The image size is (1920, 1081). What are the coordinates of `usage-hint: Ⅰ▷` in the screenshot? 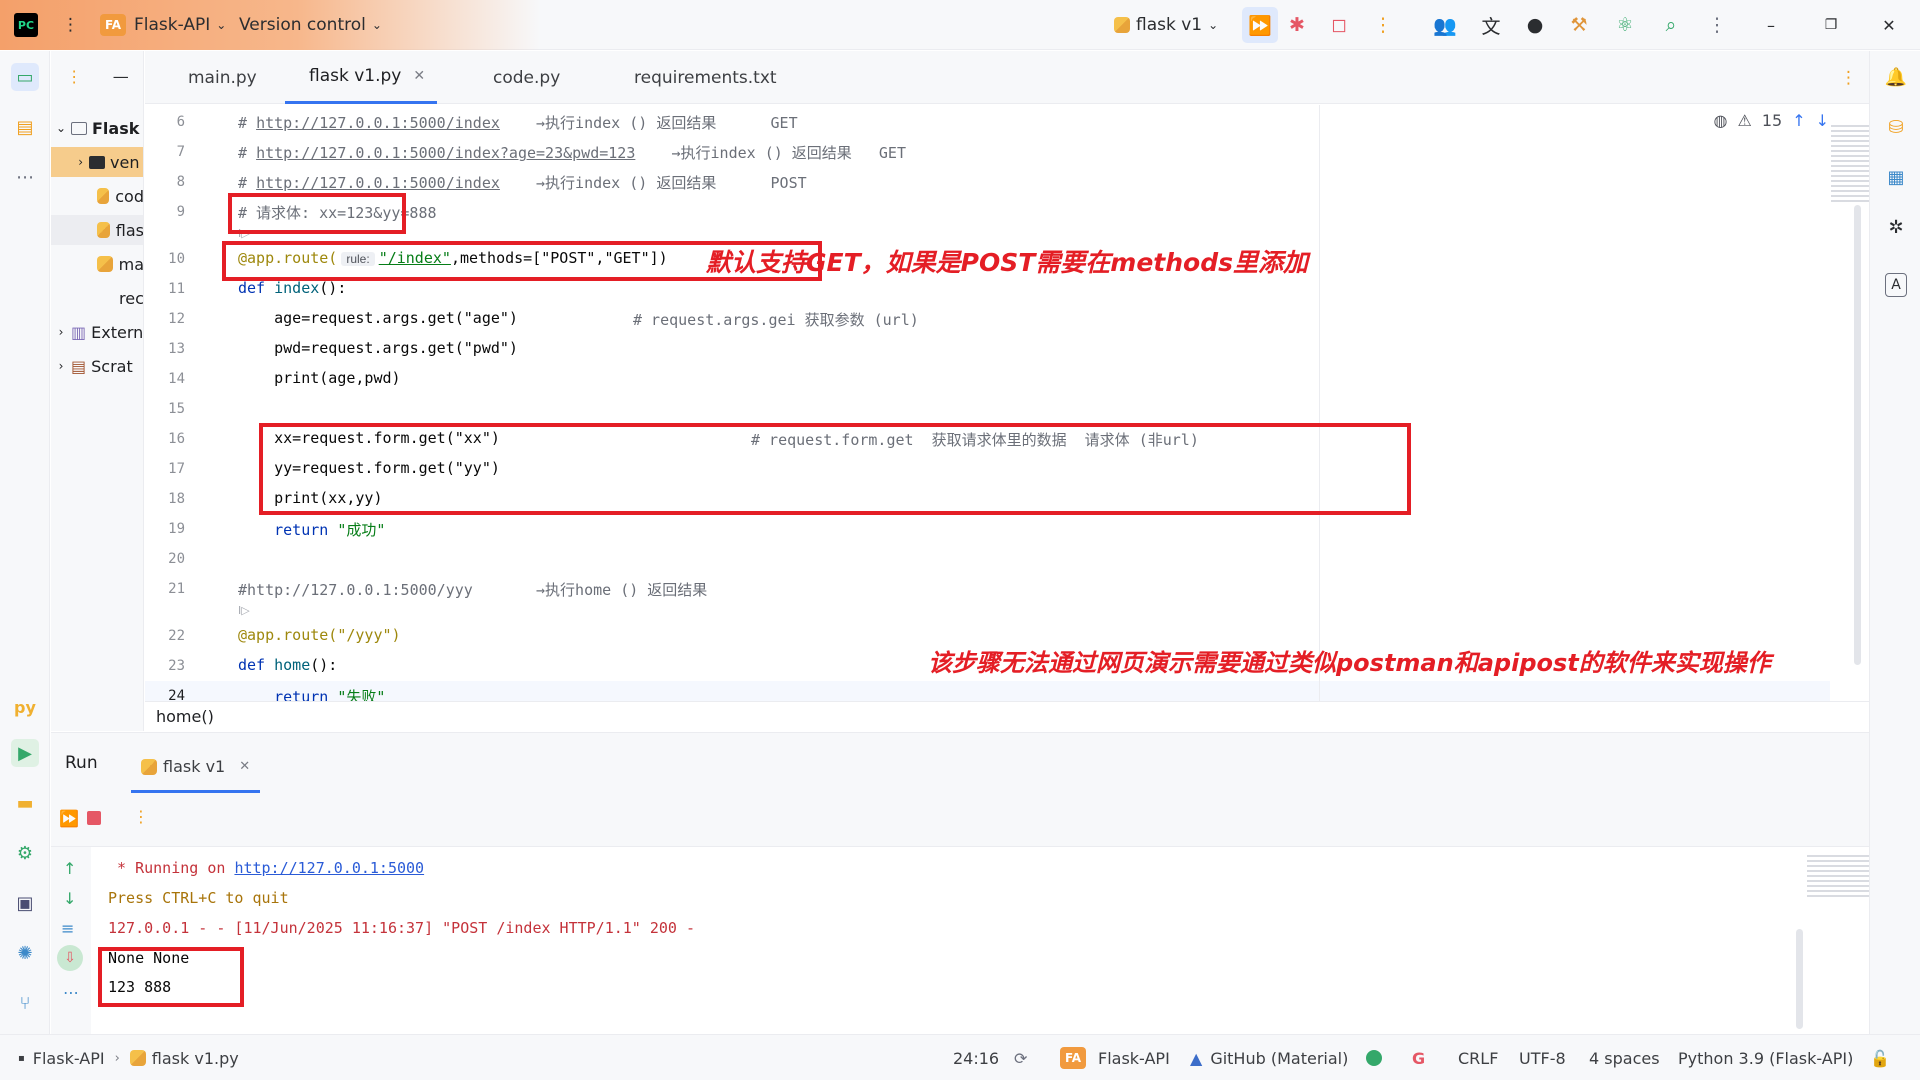 It's located at (244, 610).